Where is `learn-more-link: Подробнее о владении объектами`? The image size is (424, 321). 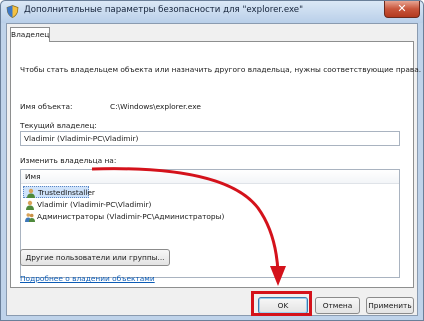 learn-more-link: Подробнее о владении объектами is located at coordinates (87, 278).